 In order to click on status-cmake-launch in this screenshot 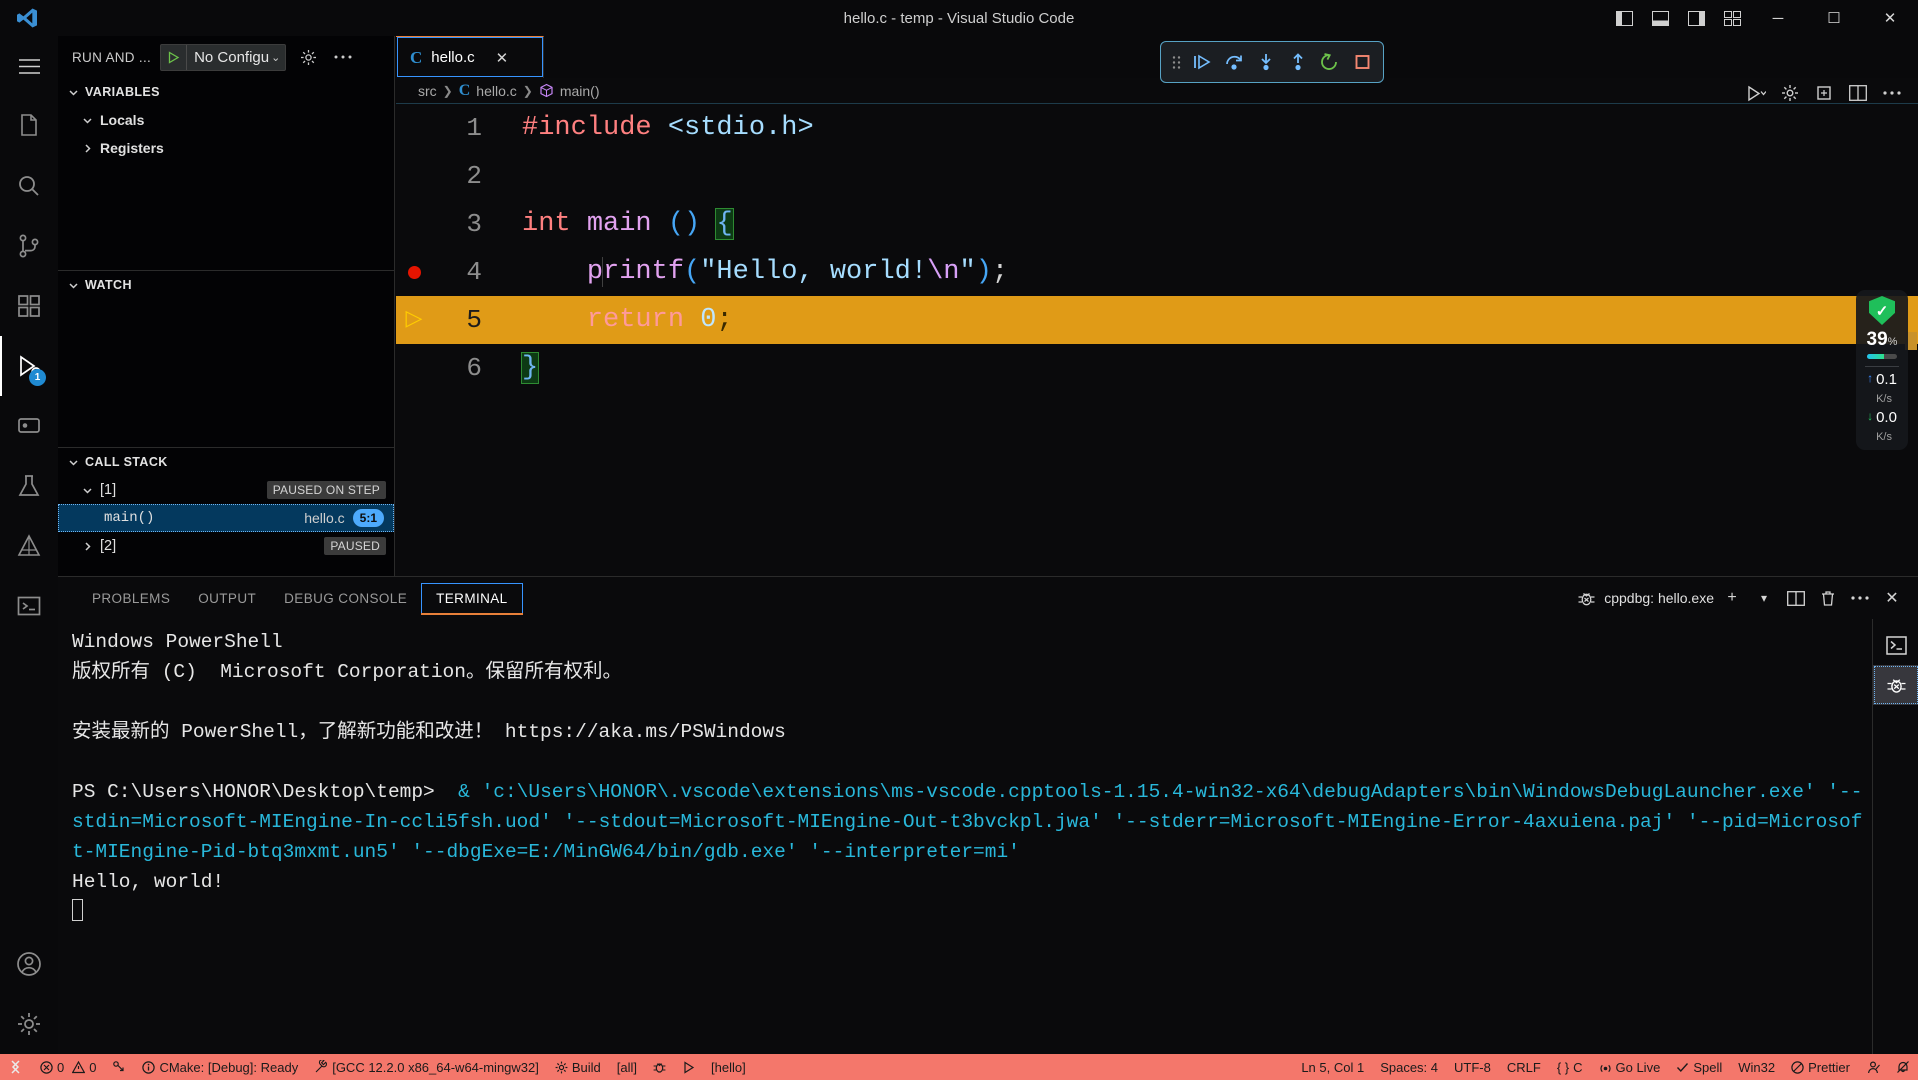, I will do `click(688, 1067)`.